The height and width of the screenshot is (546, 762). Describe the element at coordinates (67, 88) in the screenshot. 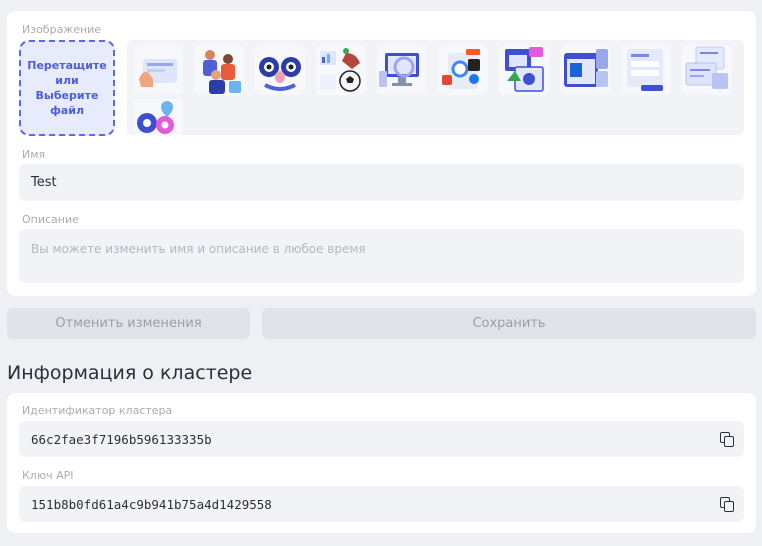

I see `image-dropzone: Перетащите или Выберите файл` at that location.